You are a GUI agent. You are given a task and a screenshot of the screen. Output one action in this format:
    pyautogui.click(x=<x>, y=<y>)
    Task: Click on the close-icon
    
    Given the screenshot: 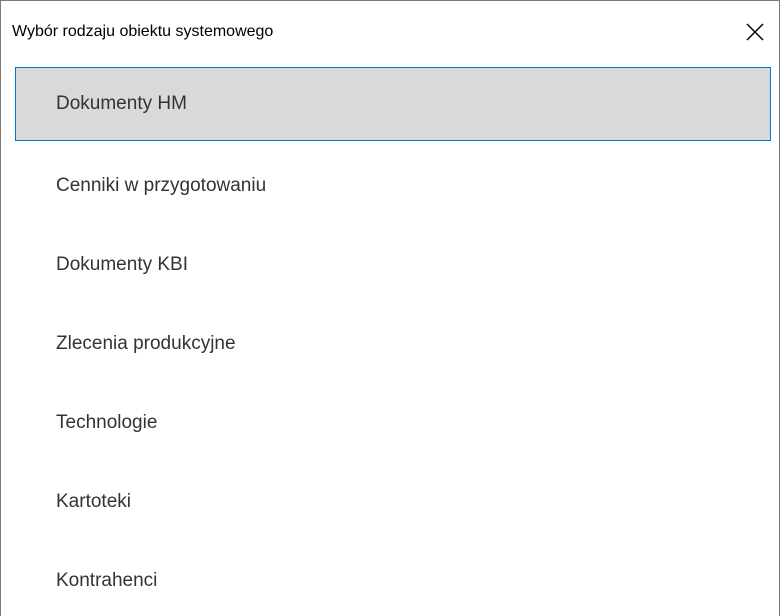 What is the action you would take?
    pyautogui.click(x=755, y=32)
    